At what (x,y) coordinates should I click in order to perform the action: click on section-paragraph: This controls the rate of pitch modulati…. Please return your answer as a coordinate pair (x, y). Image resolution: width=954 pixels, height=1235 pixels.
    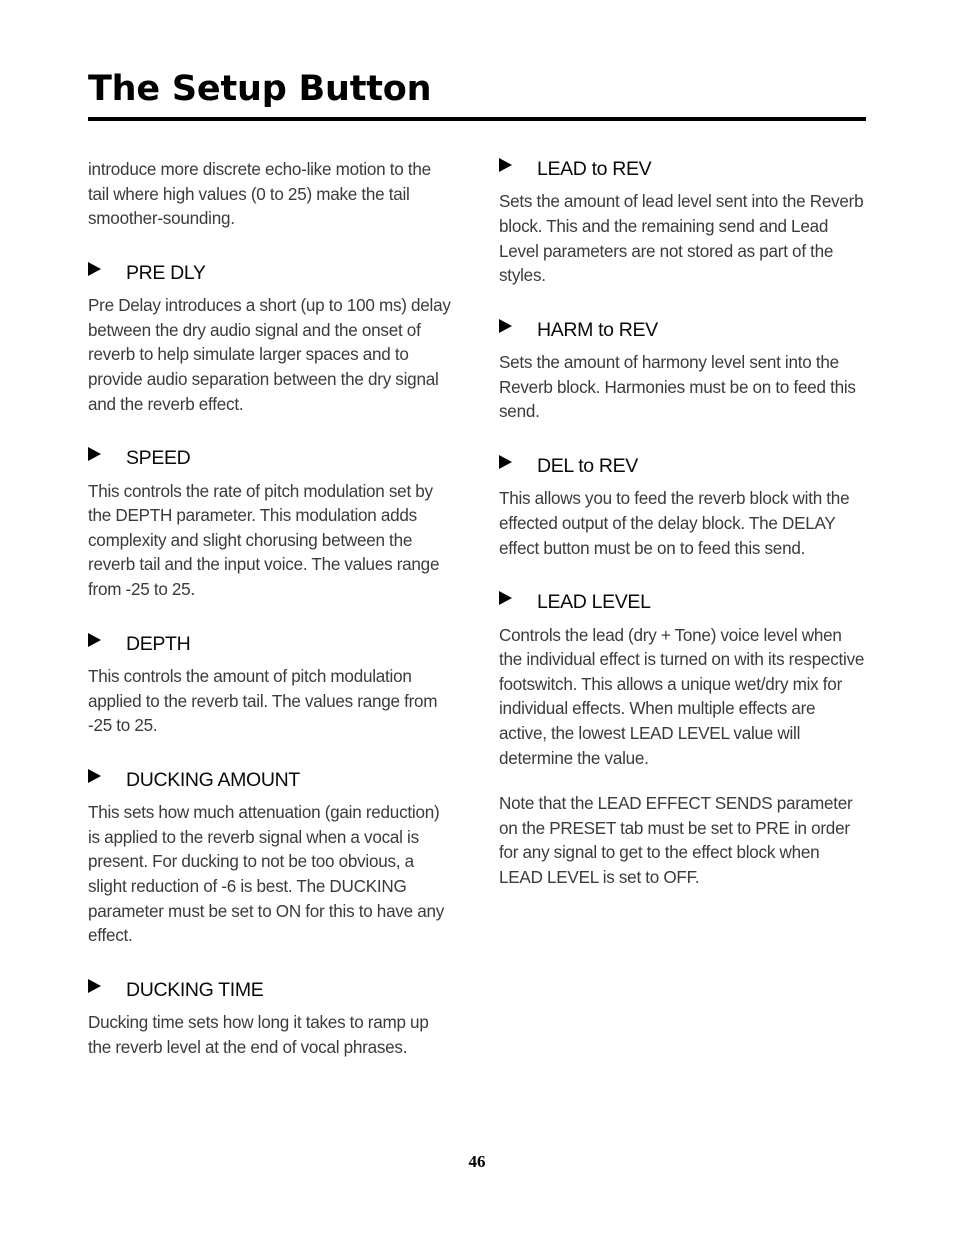
    Looking at the image, I should click on (264, 540).